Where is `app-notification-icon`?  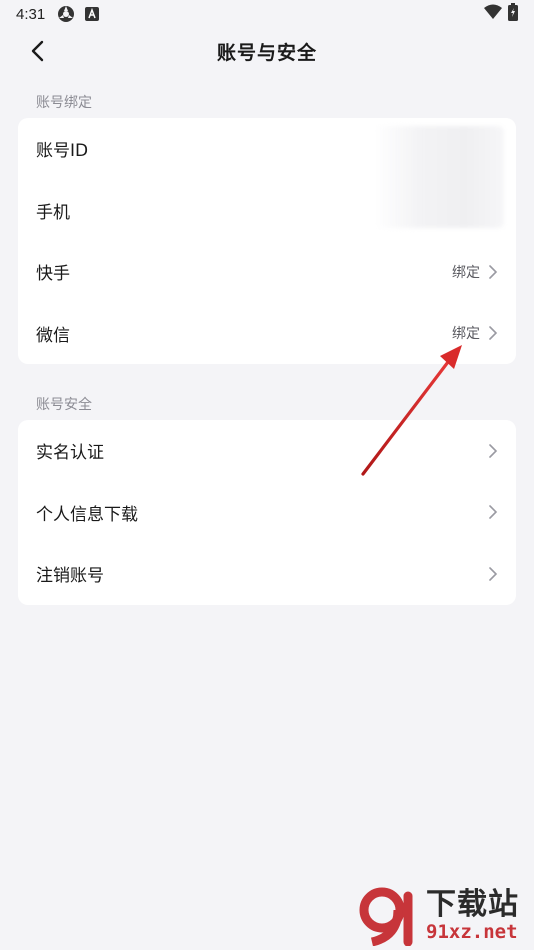
app-notification-icon is located at coordinates (66, 14).